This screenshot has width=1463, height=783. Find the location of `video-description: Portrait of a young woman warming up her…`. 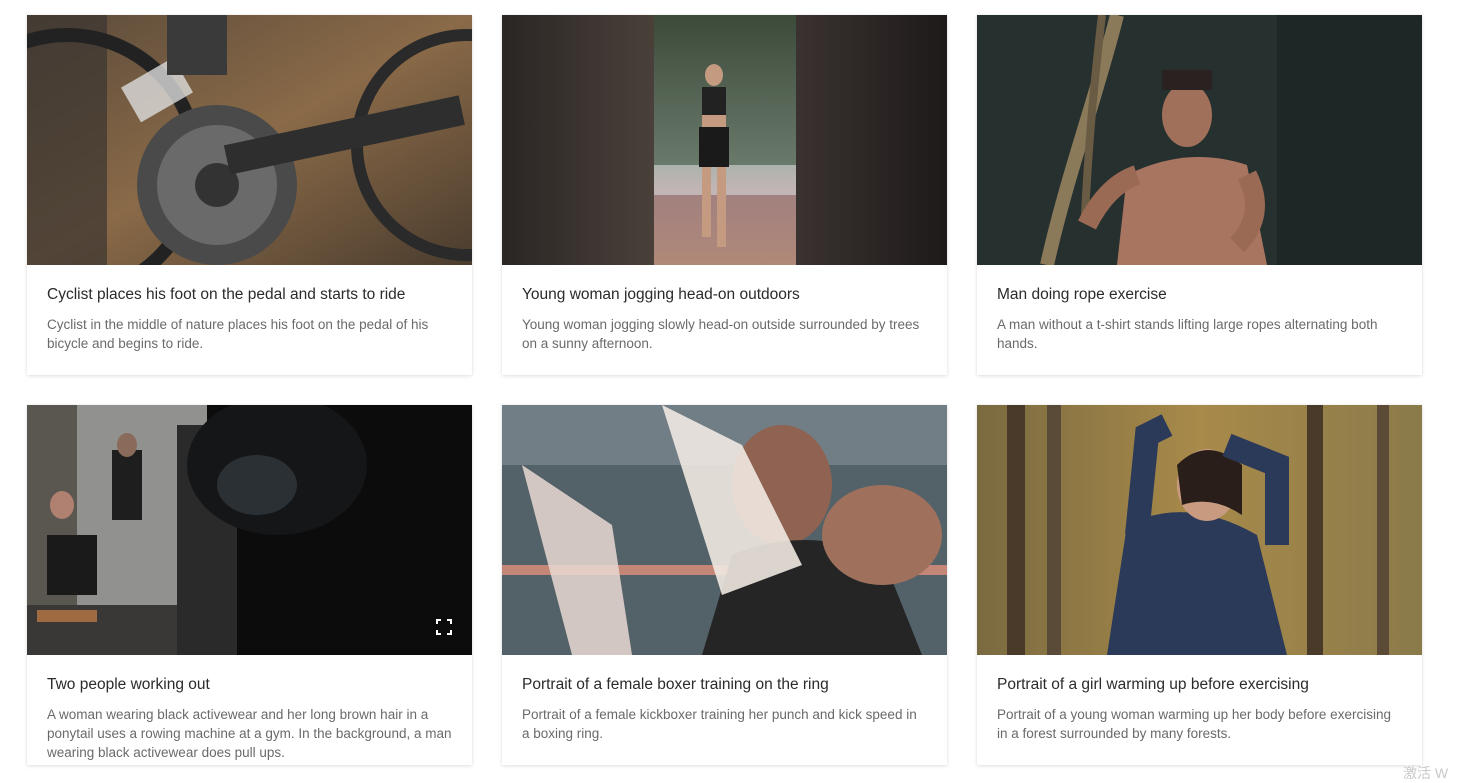

video-description: Portrait of a young woman warming up her… is located at coordinates (1194, 724).